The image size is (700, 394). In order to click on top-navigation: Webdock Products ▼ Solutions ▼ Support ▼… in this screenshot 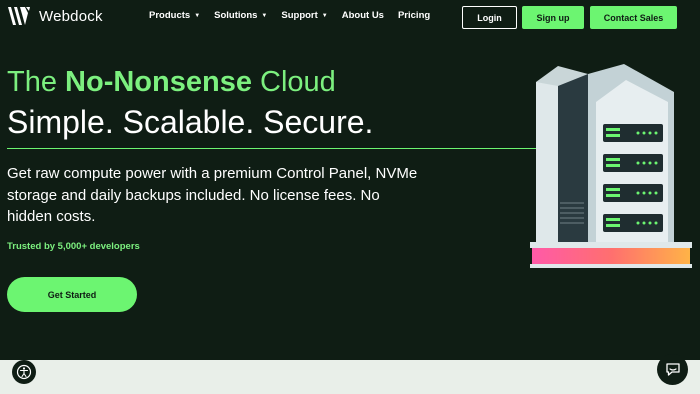, I will do `click(350, 17)`.